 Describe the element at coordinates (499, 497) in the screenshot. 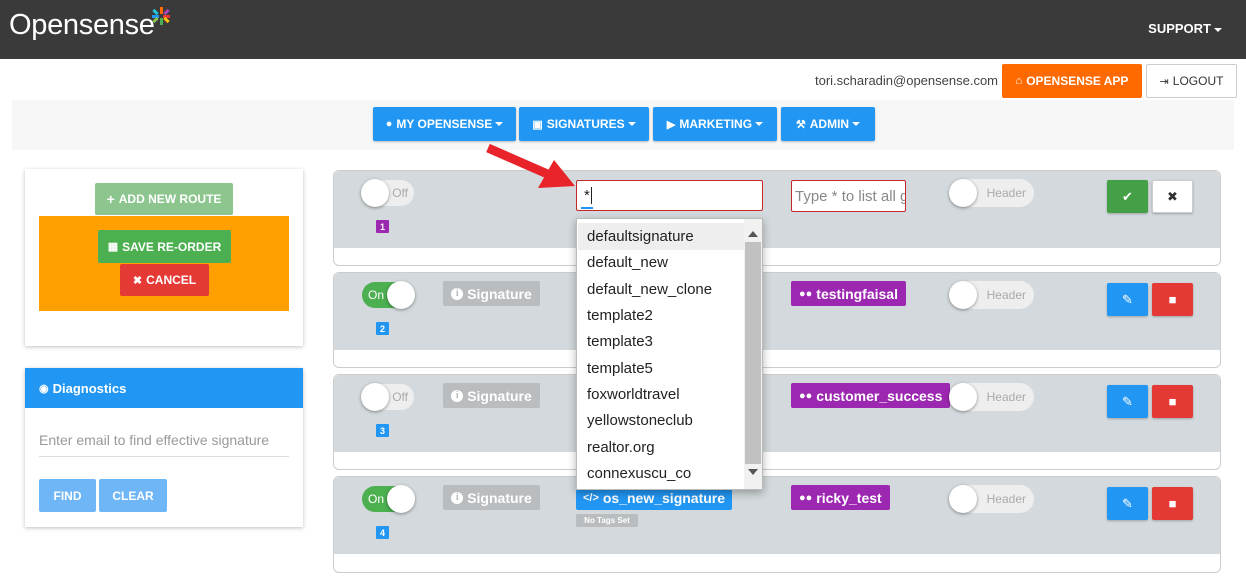

I see `signature-type-label: Signature` at that location.